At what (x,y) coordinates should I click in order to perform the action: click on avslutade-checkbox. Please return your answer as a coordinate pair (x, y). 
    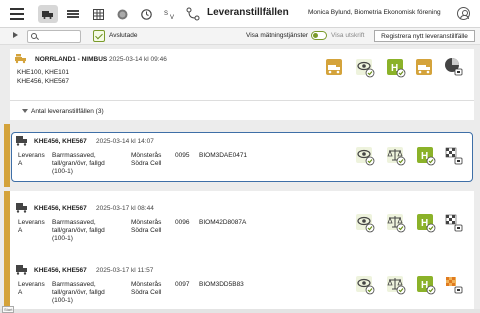
    Looking at the image, I should click on (99, 36).